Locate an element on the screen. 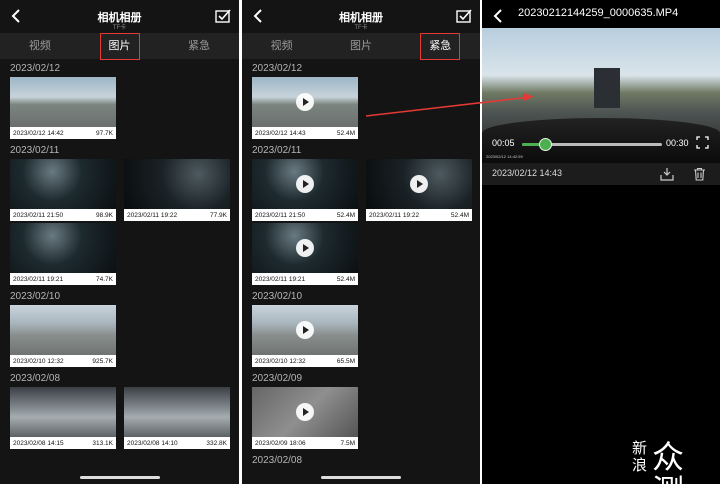 This screenshot has height=484, width=720. media-thumbnail: 2023/02/11 21:50 98.9K is located at coordinates (63, 190).